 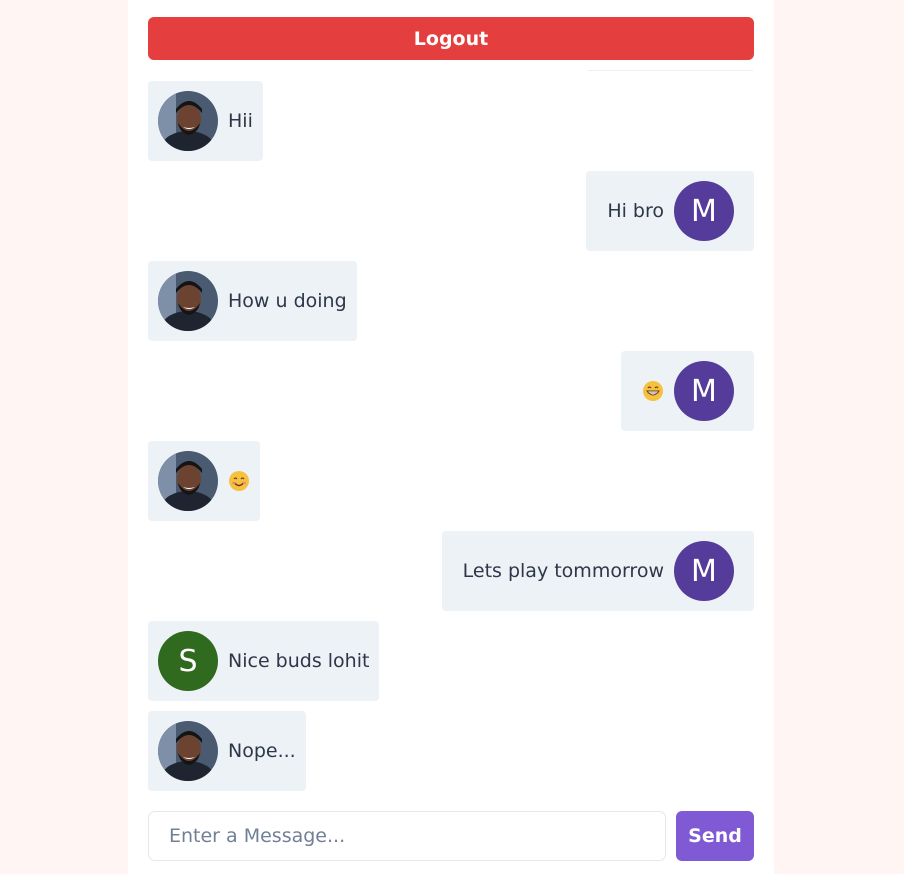 I want to click on message-bubble: S Nice buds lohit, so click(x=264, y=661).